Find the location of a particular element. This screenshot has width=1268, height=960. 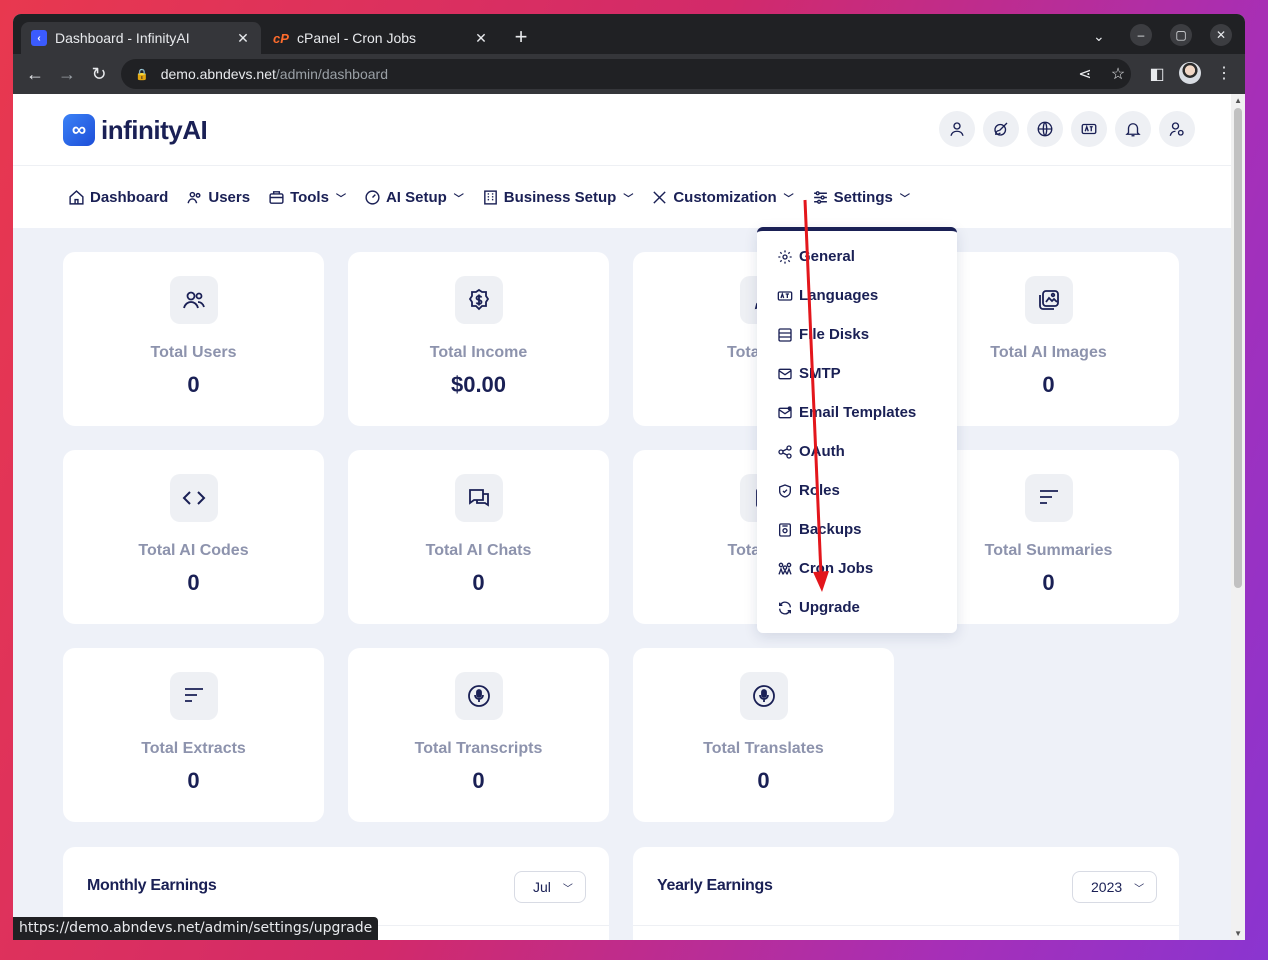

globe-icon is located at coordinates (1045, 129).